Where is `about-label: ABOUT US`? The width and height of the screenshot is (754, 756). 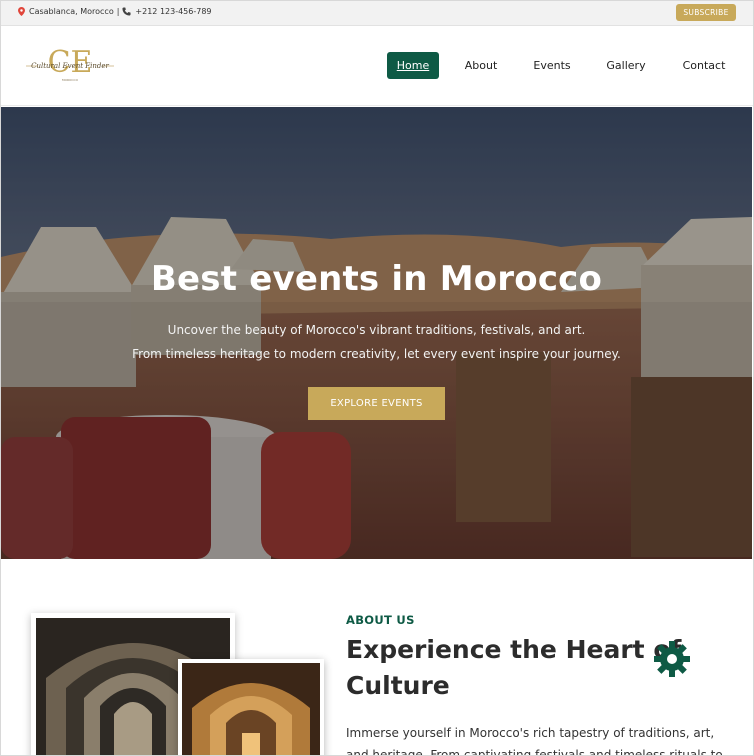
about-label: ABOUT US is located at coordinates (380, 620).